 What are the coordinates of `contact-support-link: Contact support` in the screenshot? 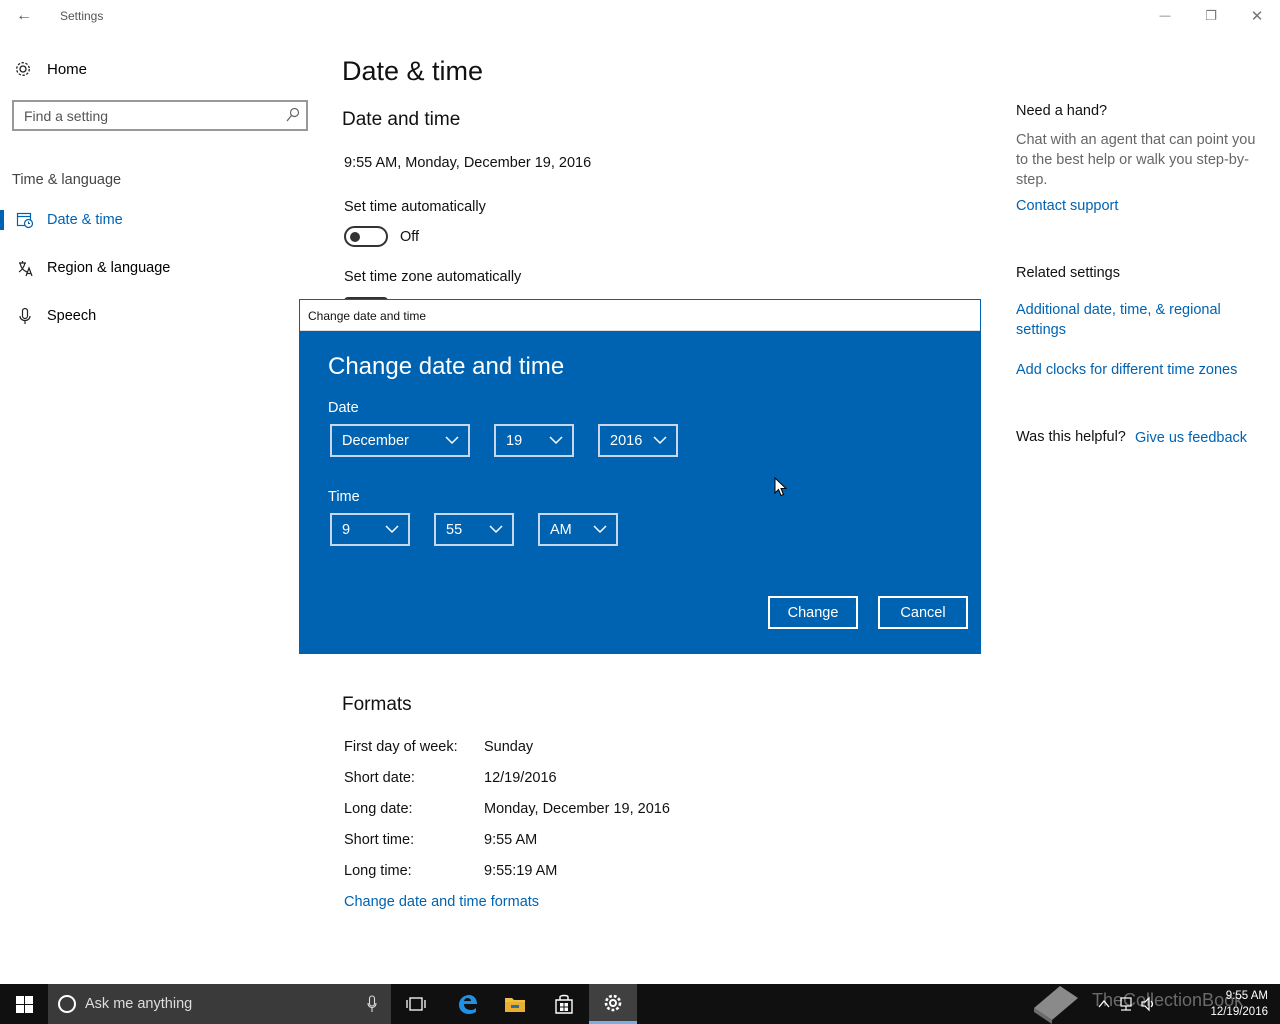 It's located at (1141, 206).